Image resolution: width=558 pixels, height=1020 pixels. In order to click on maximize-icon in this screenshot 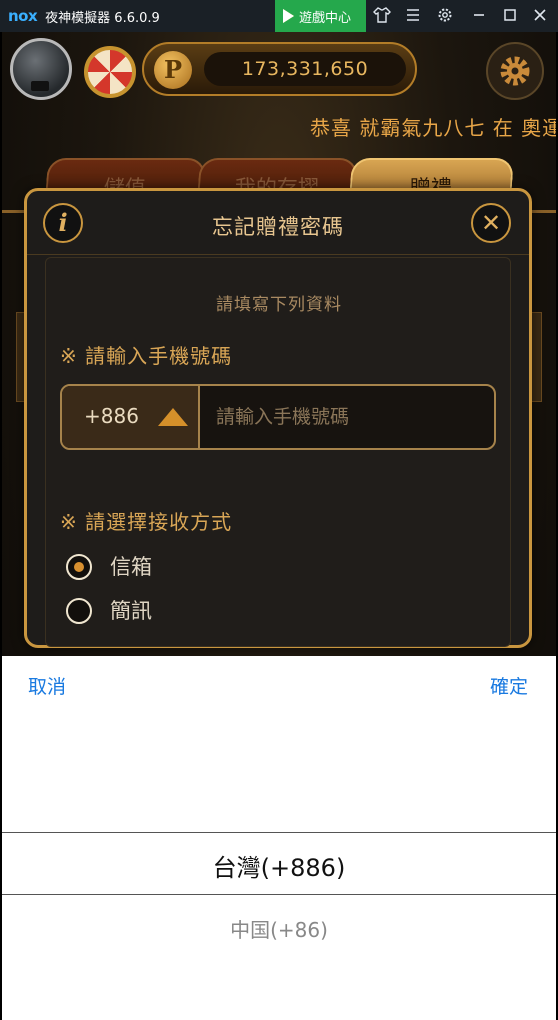, I will do `click(510, 16)`.